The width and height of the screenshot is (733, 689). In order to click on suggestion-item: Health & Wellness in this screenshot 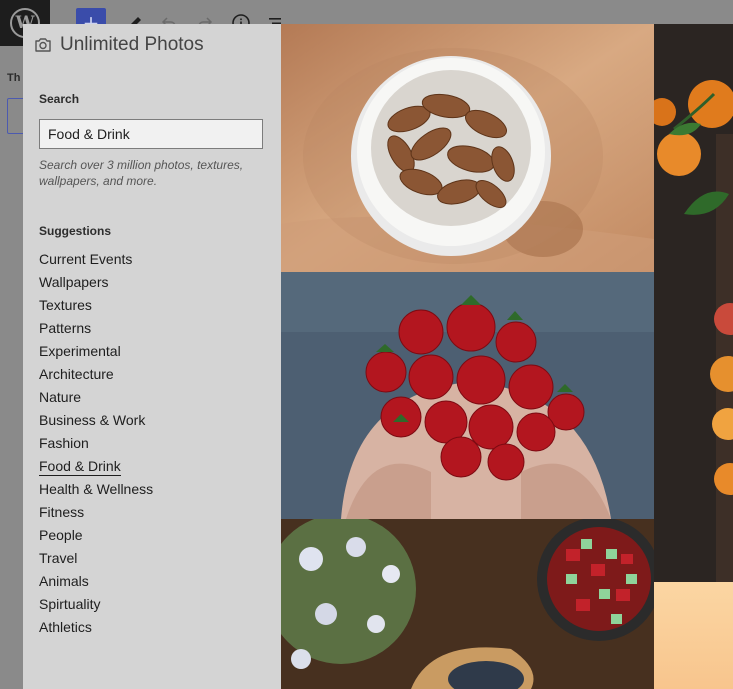, I will do `click(96, 489)`.